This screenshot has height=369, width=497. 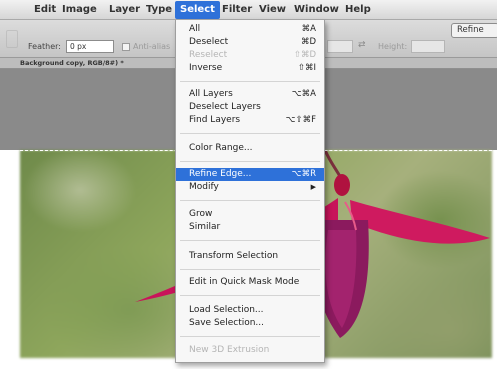 What do you see at coordinates (316, 10) in the screenshot?
I see `menu-window: Window` at bounding box center [316, 10].